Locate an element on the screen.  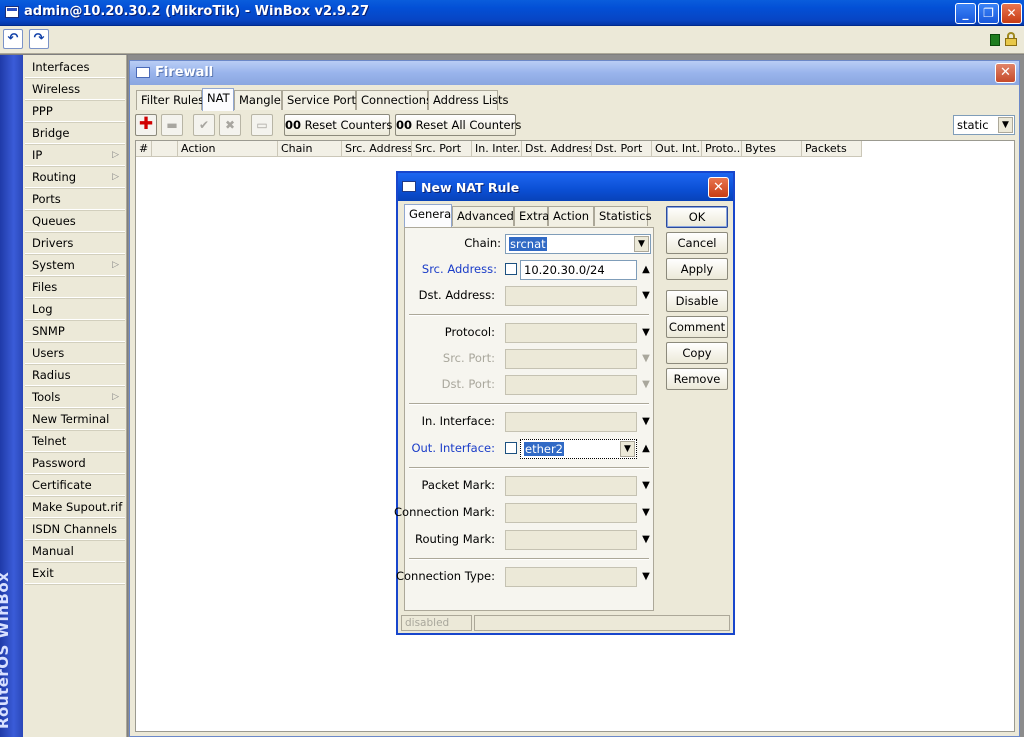
disable-button: Disable is located at coordinates (697, 301).